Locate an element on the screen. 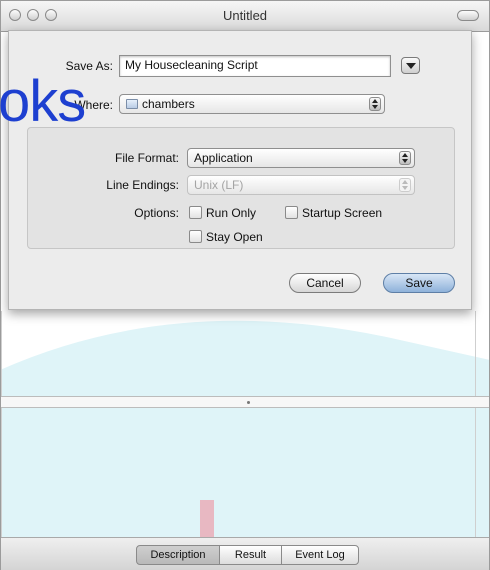 Image resolution: width=490 pixels, height=570 pixels. pane-splitter is located at coordinates (245, 402).